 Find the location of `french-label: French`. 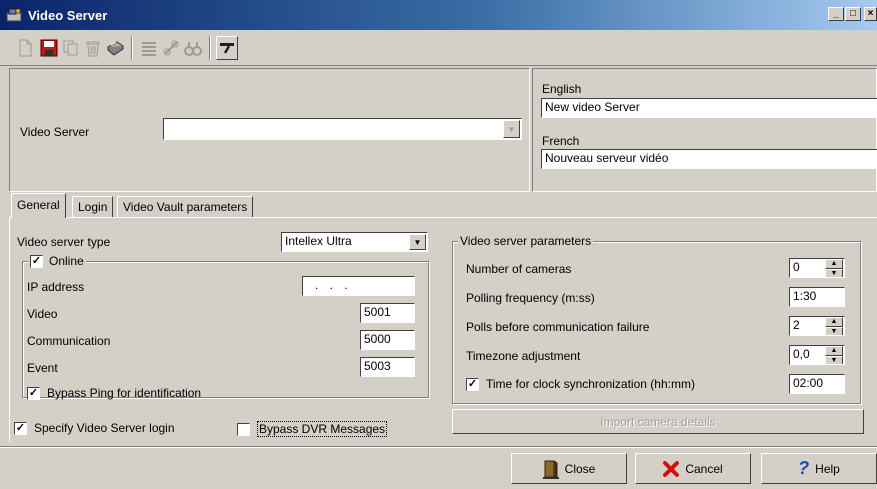

french-label: French is located at coordinates (561, 141).